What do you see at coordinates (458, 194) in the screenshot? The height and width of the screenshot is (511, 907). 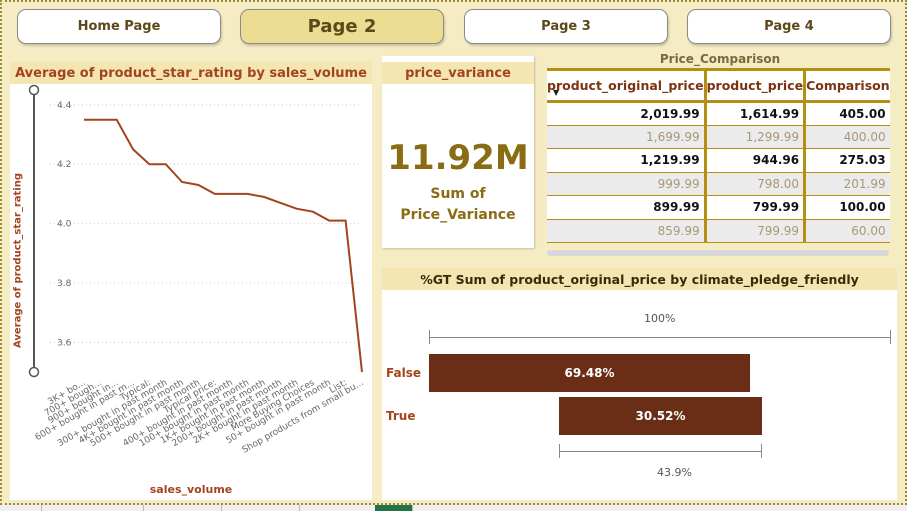 I see `kpi-label-line1: Sum of` at bounding box center [458, 194].